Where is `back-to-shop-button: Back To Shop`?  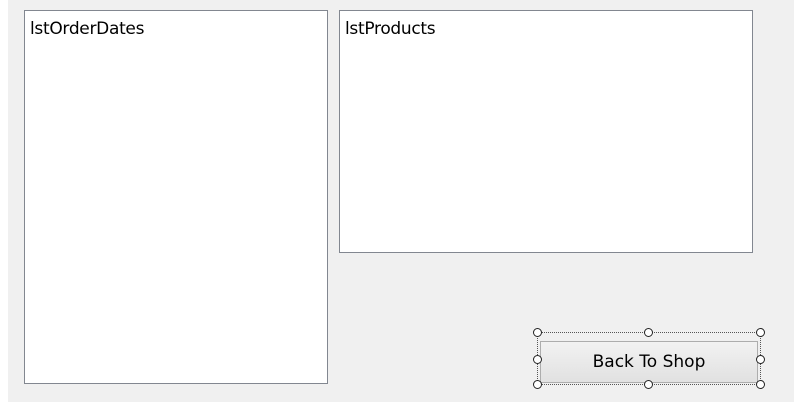
back-to-shop-button: Back To Shop is located at coordinates (649, 362).